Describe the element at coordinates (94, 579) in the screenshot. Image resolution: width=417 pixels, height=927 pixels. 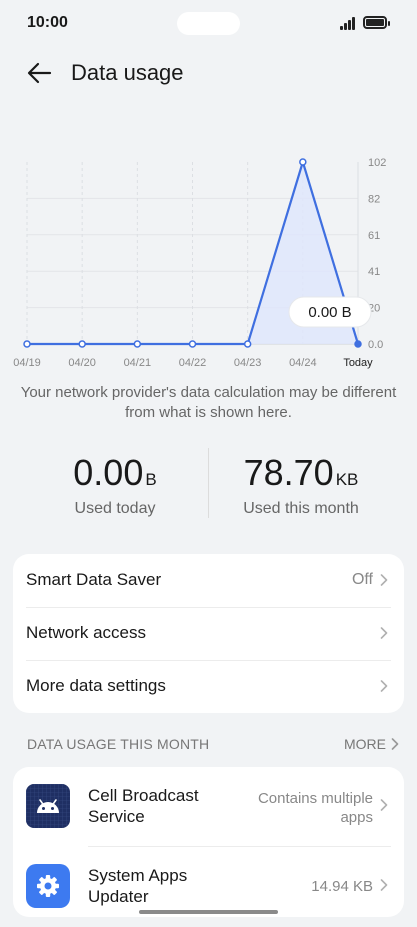
I see `smart-data-saver-label: Smart Data Saver` at that location.